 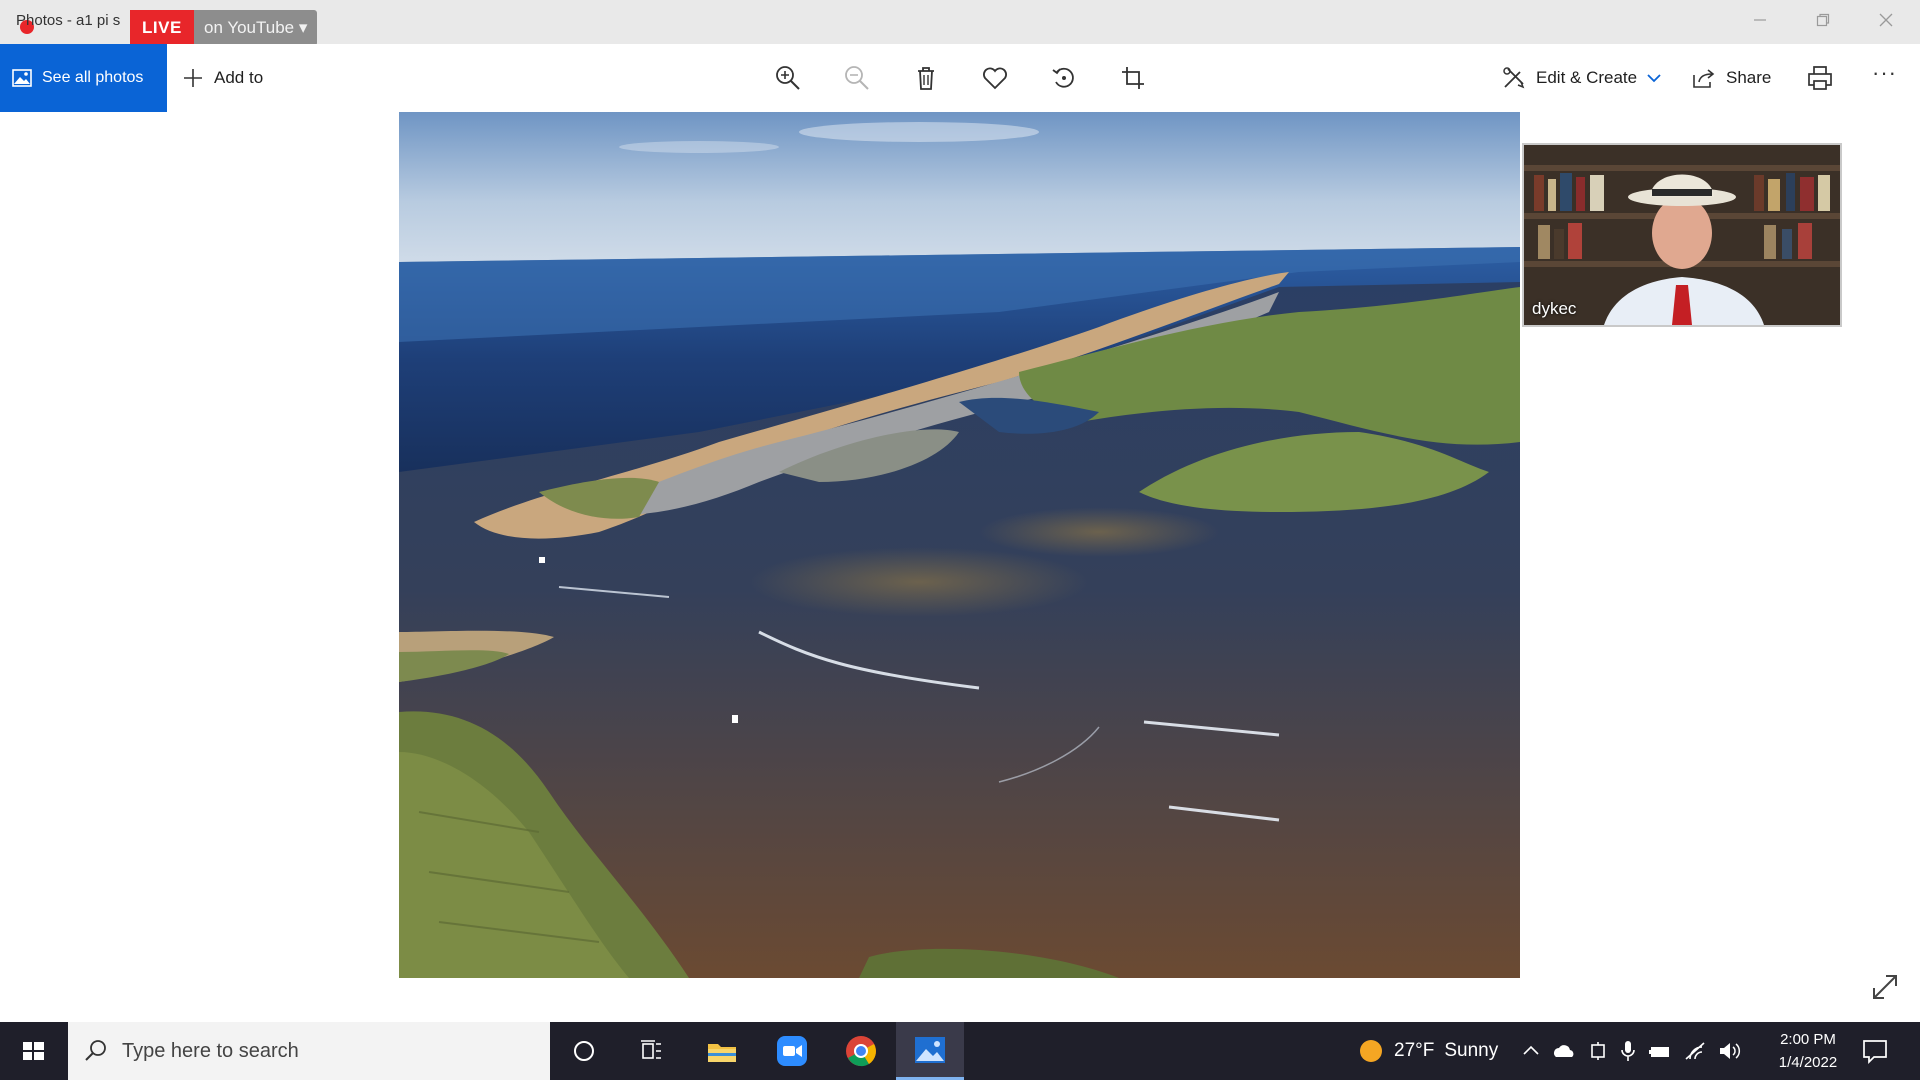 I want to click on chrome-icon, so click(x=861, y=1051).